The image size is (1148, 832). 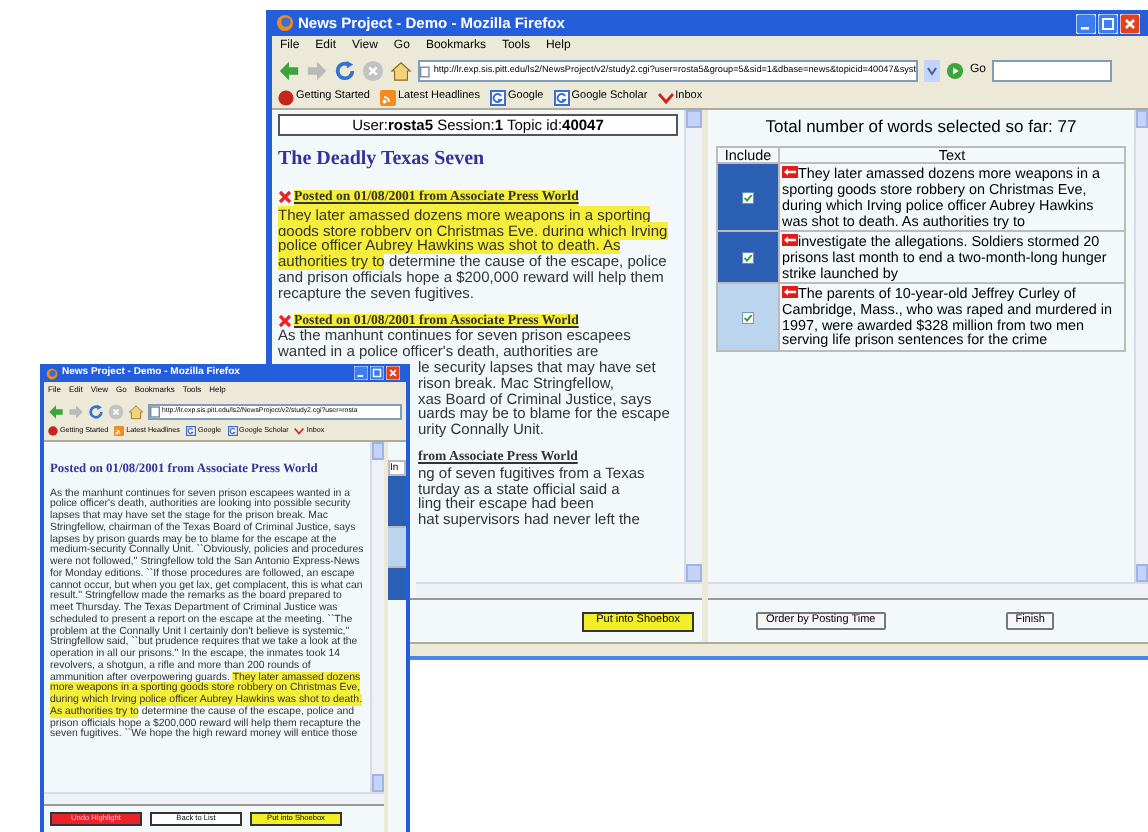 I want to click on go-icon, so click(x=955, y=71).